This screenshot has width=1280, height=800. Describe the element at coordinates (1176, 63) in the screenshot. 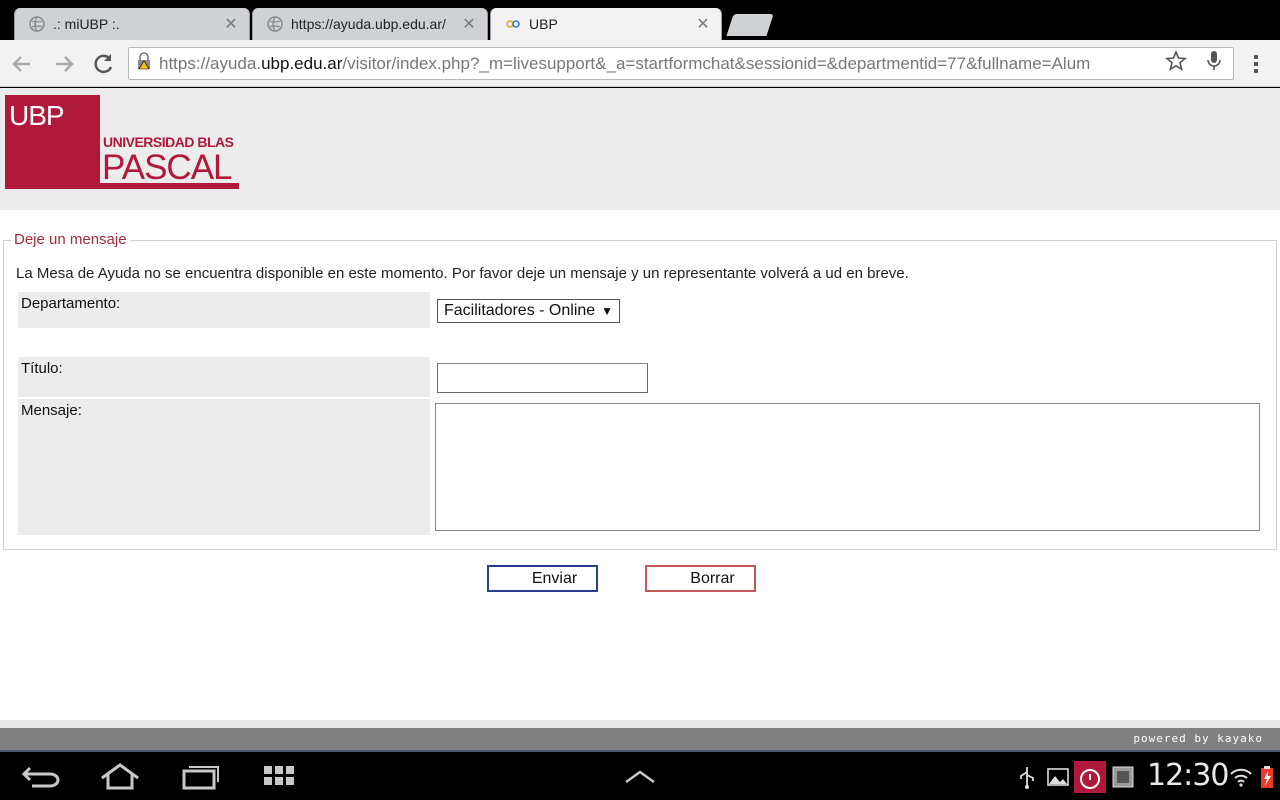

I see `bookmark-star-icon` at that location.